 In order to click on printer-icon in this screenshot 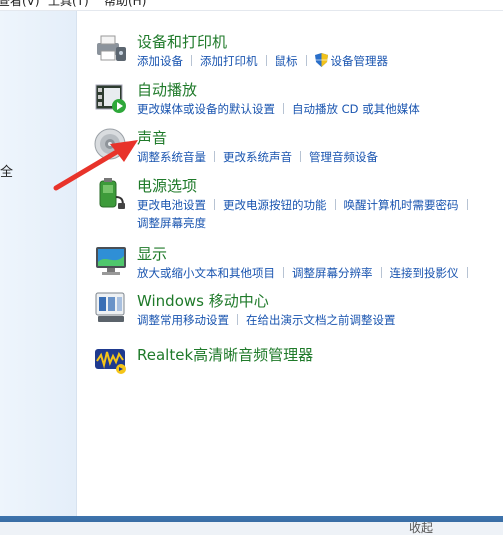, I will do `click(111, 48)`.